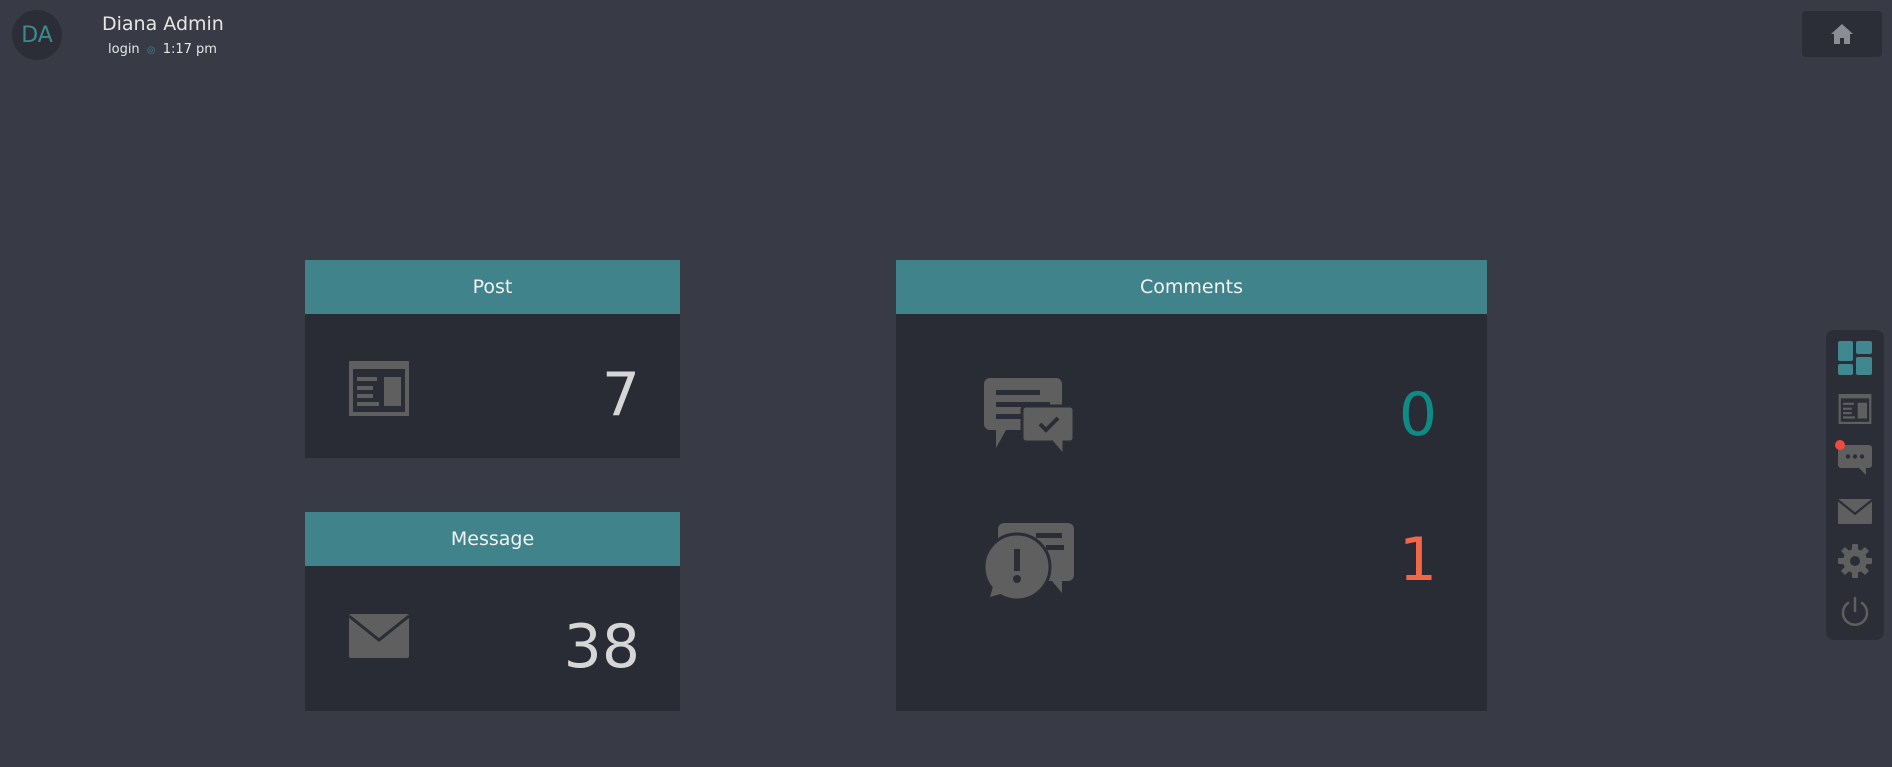 The width and height of the screenshot is (1892, 767). I want to click on avatar-initials: DA, so click(37, 35).